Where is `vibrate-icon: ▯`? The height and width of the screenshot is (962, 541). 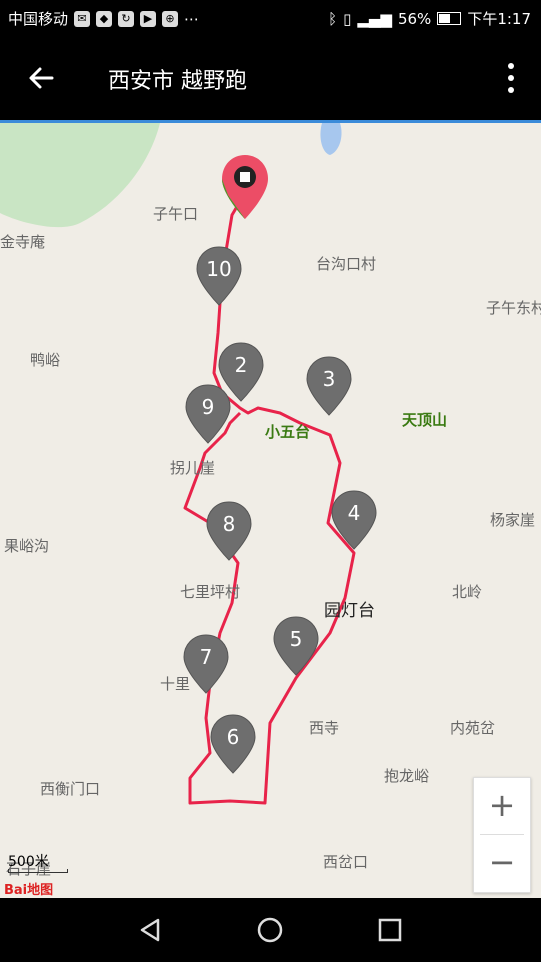 vibrate-icon: ▯ is located at coordinates (347, 18).